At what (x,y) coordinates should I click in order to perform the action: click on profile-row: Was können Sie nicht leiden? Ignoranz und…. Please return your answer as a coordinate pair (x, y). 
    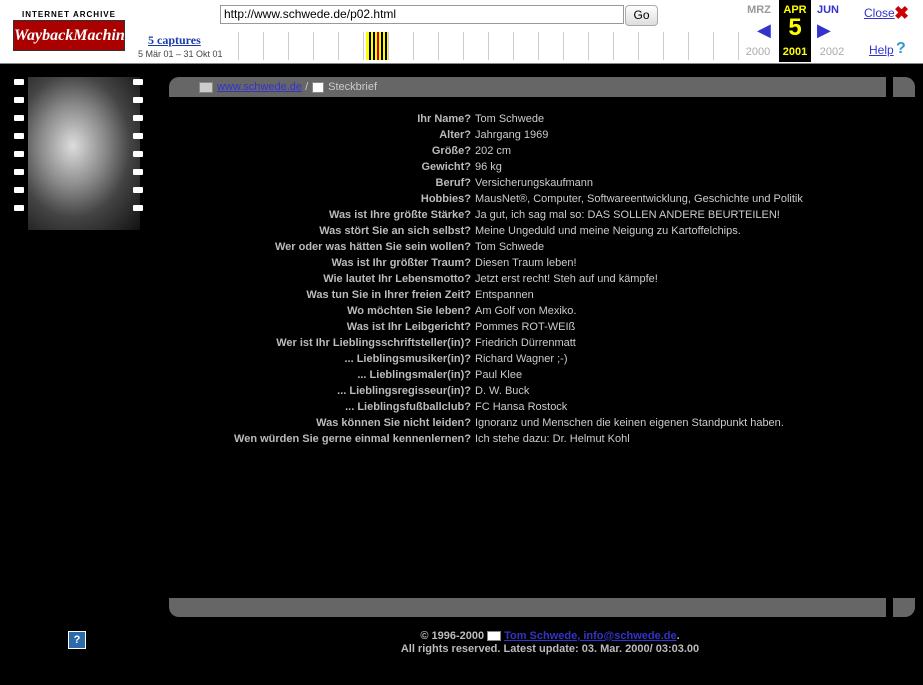
    Looking at the image, I should click on (527, 423).